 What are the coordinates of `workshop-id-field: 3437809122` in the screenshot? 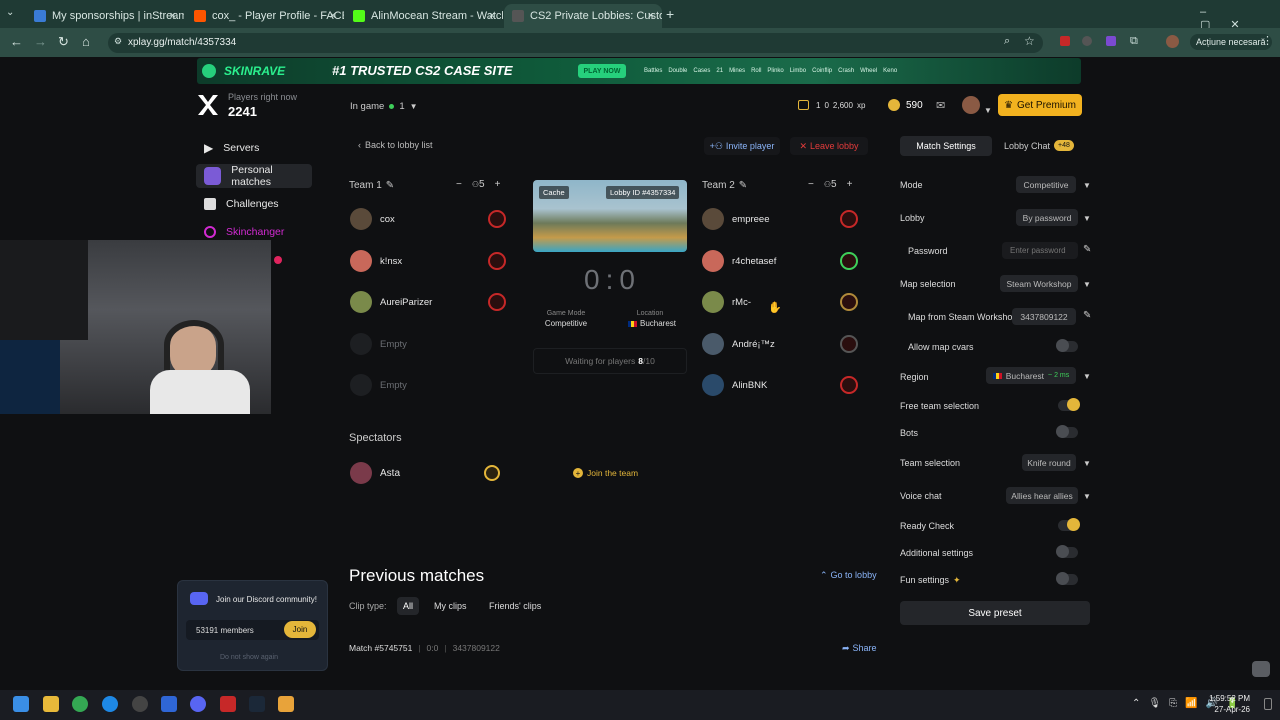 It's located at (1044, 316).